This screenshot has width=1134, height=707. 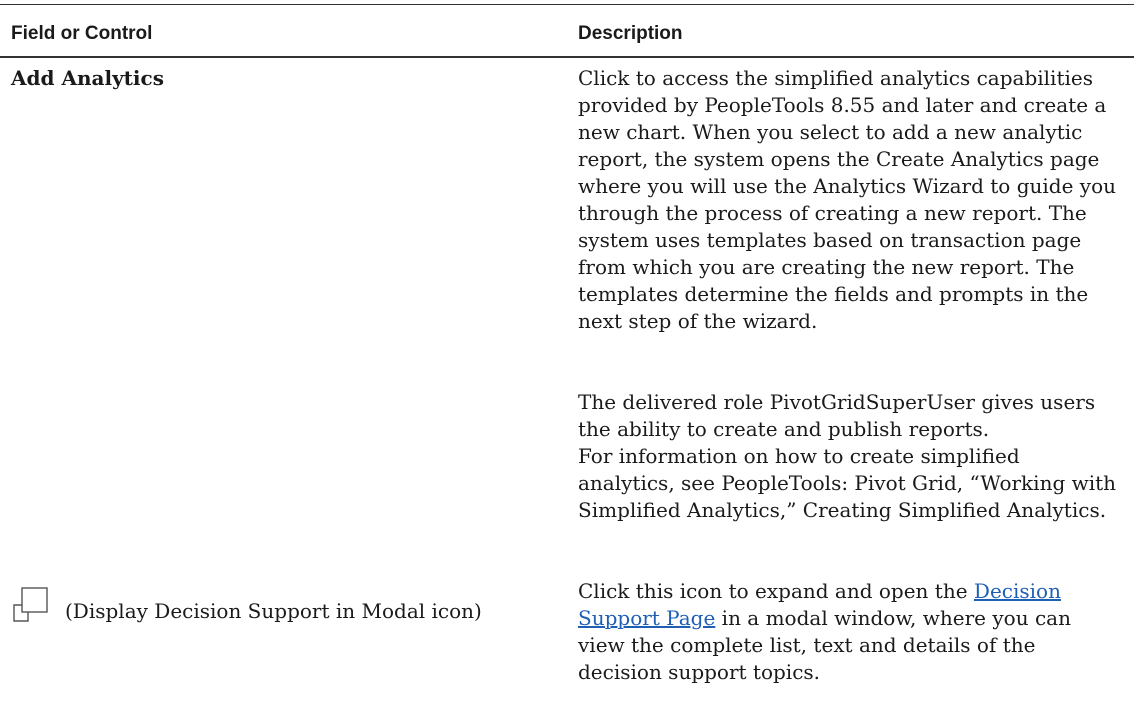 What do you see at coordinates (567, 57) in the screenshot?
I see `table-header-rule` at bounding box center [567, 57].